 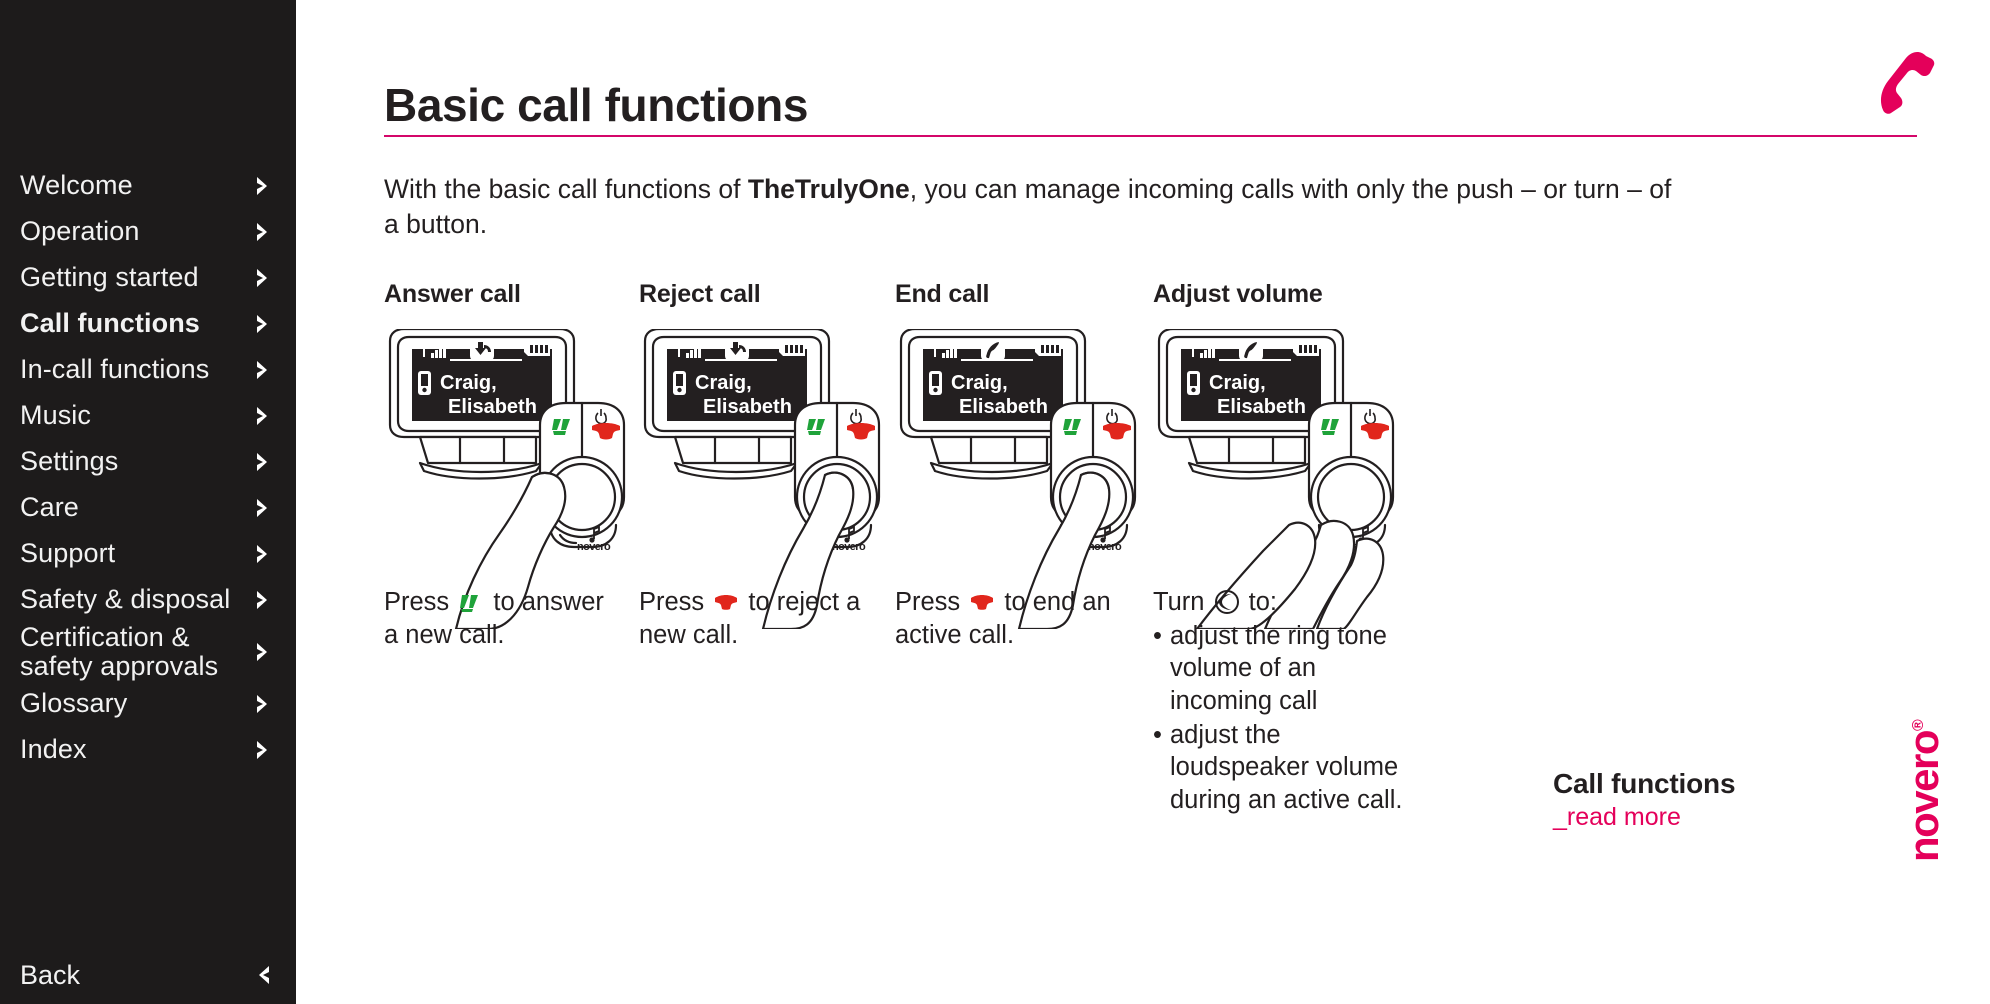 What do you see at coordinates (148, 232) in the screenshot?
I see `sidebar-item-operation: Operation` at bounding box center [148, 232].